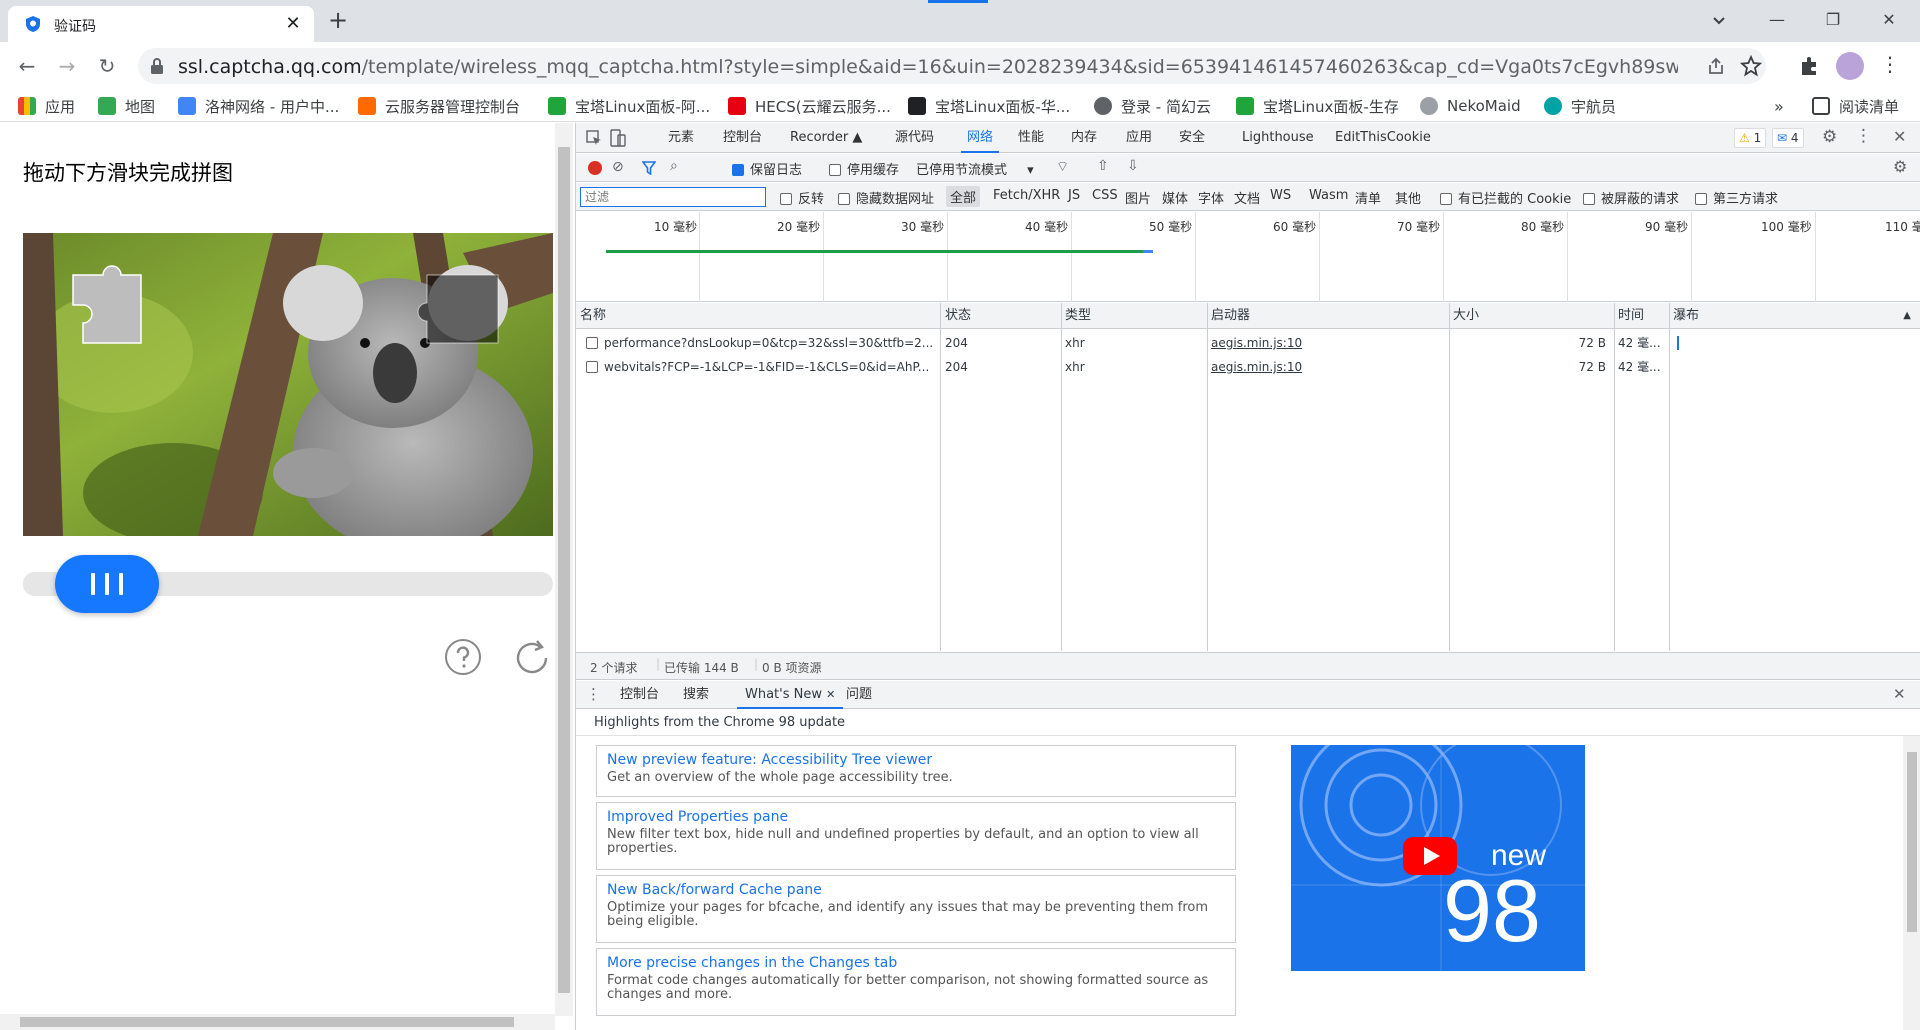 The width and height of the screenshot is (1920, 1030). I want to click on record-icon, so click(595, 168).